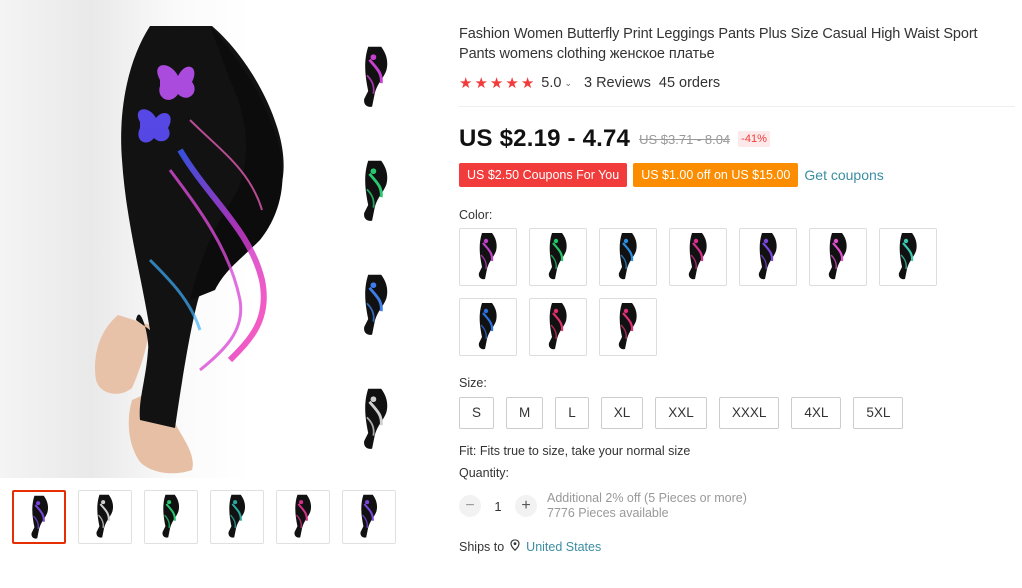  Describe the element at coordinates (647, 498) in the screenshot. I see `bulk-discount-note: Additional 2% off (5 Pieces or more)` at that location.